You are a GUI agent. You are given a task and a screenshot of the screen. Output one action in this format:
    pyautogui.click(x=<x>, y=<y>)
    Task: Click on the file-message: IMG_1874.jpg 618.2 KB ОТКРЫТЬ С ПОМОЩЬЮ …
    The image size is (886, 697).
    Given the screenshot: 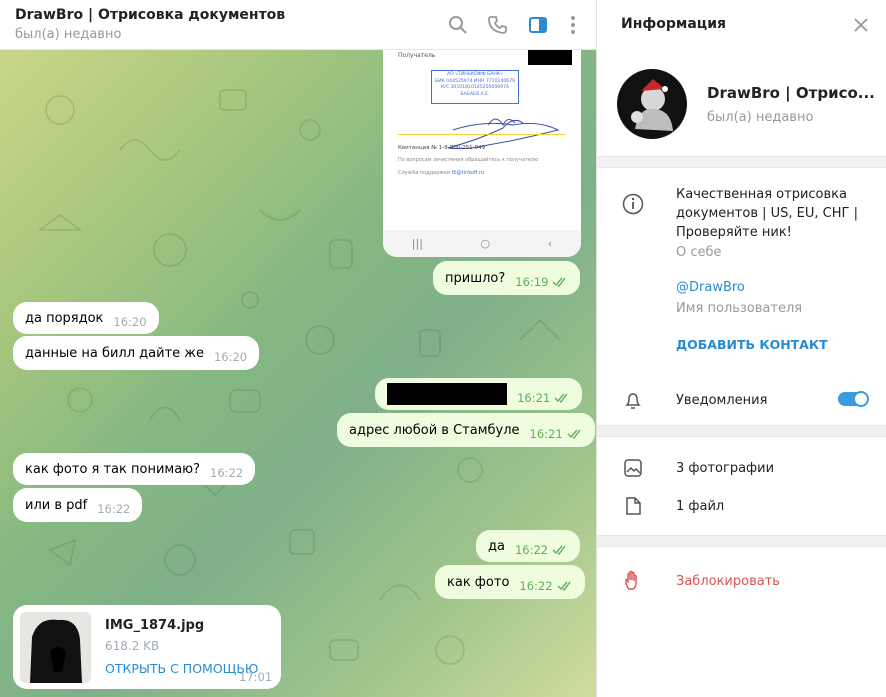 What is the action you would take?
    pyautogui.click(x=147, y=647)
    